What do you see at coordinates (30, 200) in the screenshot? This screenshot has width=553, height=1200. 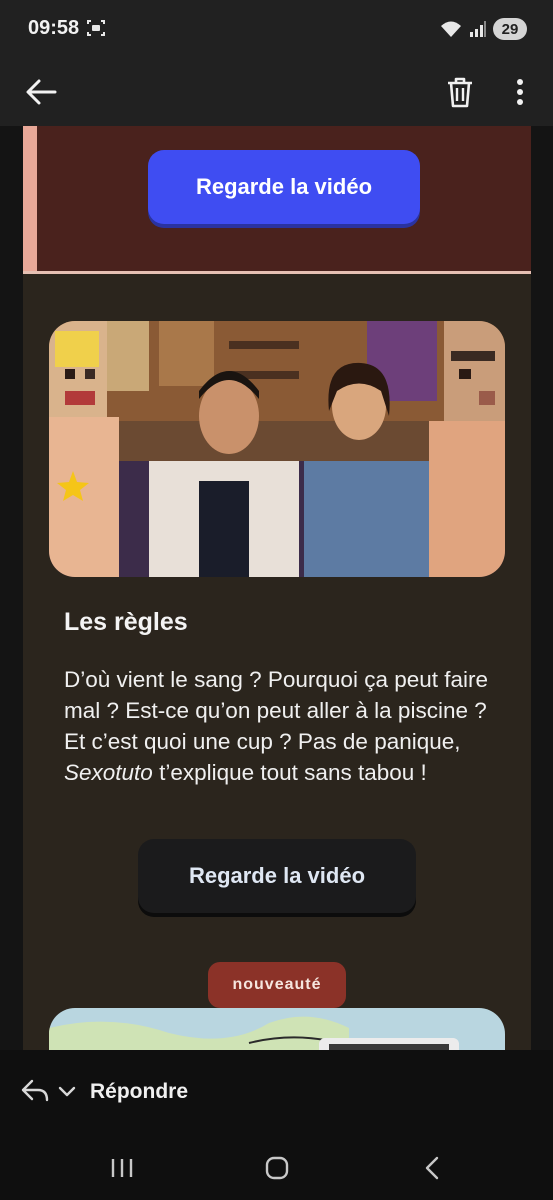 I see `card-accent-border` at bounding box center [30, 200].